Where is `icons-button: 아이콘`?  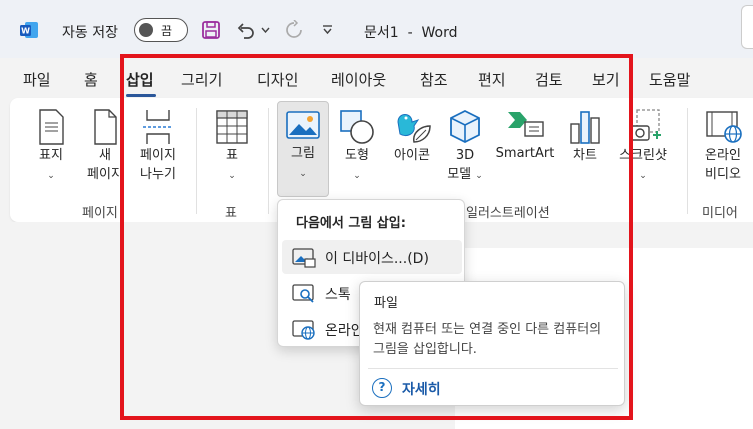
icons-button: 아이콘 is located at coordinates (412, 136).